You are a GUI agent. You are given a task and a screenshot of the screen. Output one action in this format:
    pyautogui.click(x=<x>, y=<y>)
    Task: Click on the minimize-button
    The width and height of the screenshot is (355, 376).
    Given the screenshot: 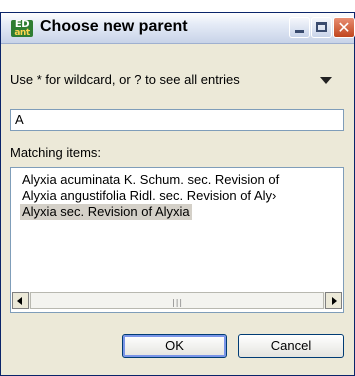 What is the action you would take?
    pyautogui.click(x=299, y=27)
    